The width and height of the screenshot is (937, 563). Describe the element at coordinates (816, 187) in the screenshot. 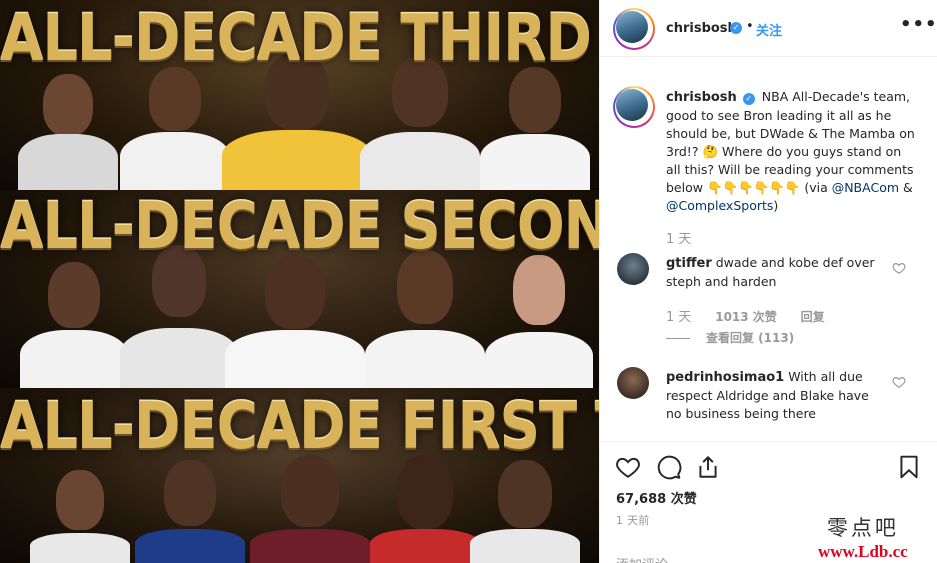

I see `caption-text: (via` at that location.